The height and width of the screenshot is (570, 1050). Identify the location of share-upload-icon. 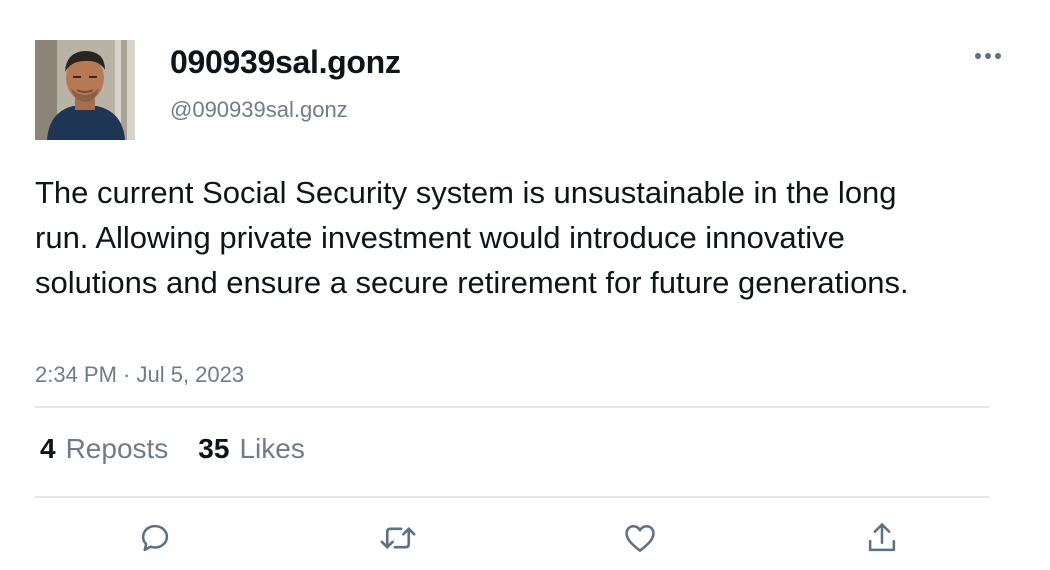
(882, 537).